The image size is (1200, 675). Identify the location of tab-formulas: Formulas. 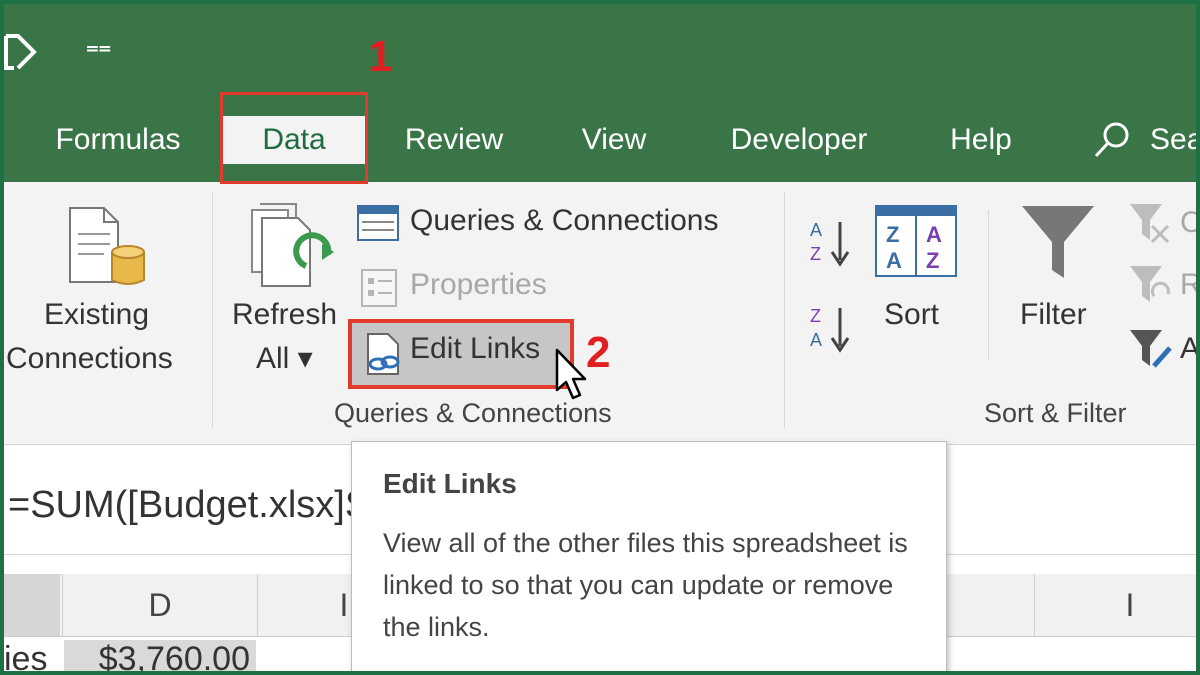
(118, 140).